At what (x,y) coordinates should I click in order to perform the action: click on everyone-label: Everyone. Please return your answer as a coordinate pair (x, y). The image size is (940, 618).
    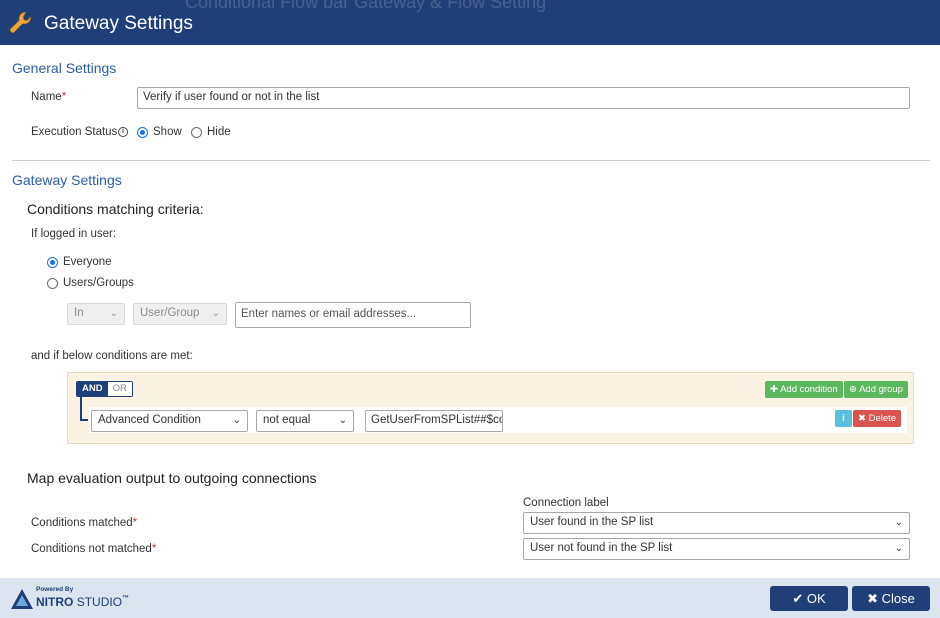
    Looking at the image, I should click on (87, 262).